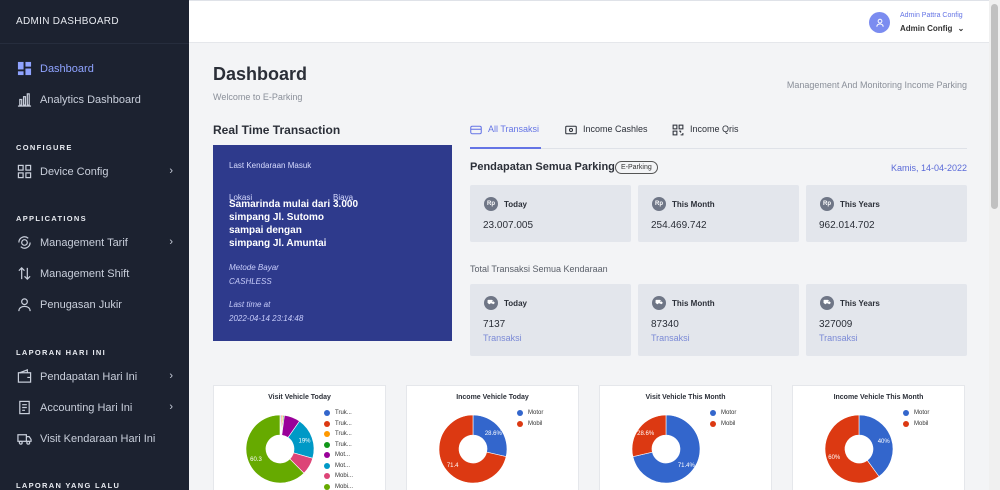 The width and height of the screenshot is (1000, 490). What do you see at coordinates (24, 408) in the screenshot?
I see `document-icon` at bounding box center [24, 408].